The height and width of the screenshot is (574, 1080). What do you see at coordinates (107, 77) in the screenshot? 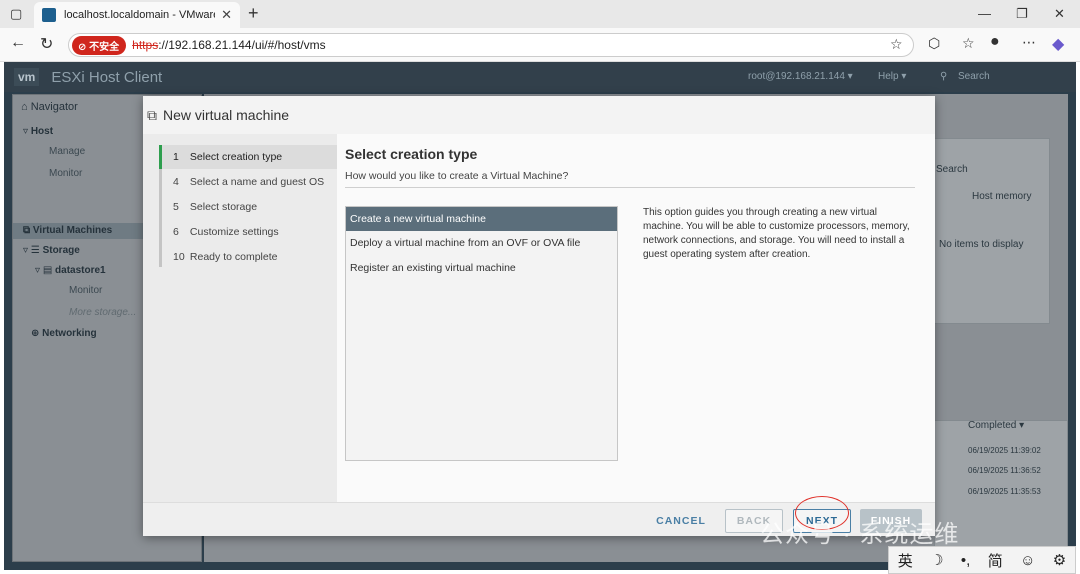
I see `app-title: ESXi Host Client` at bounding box center [107, 77].